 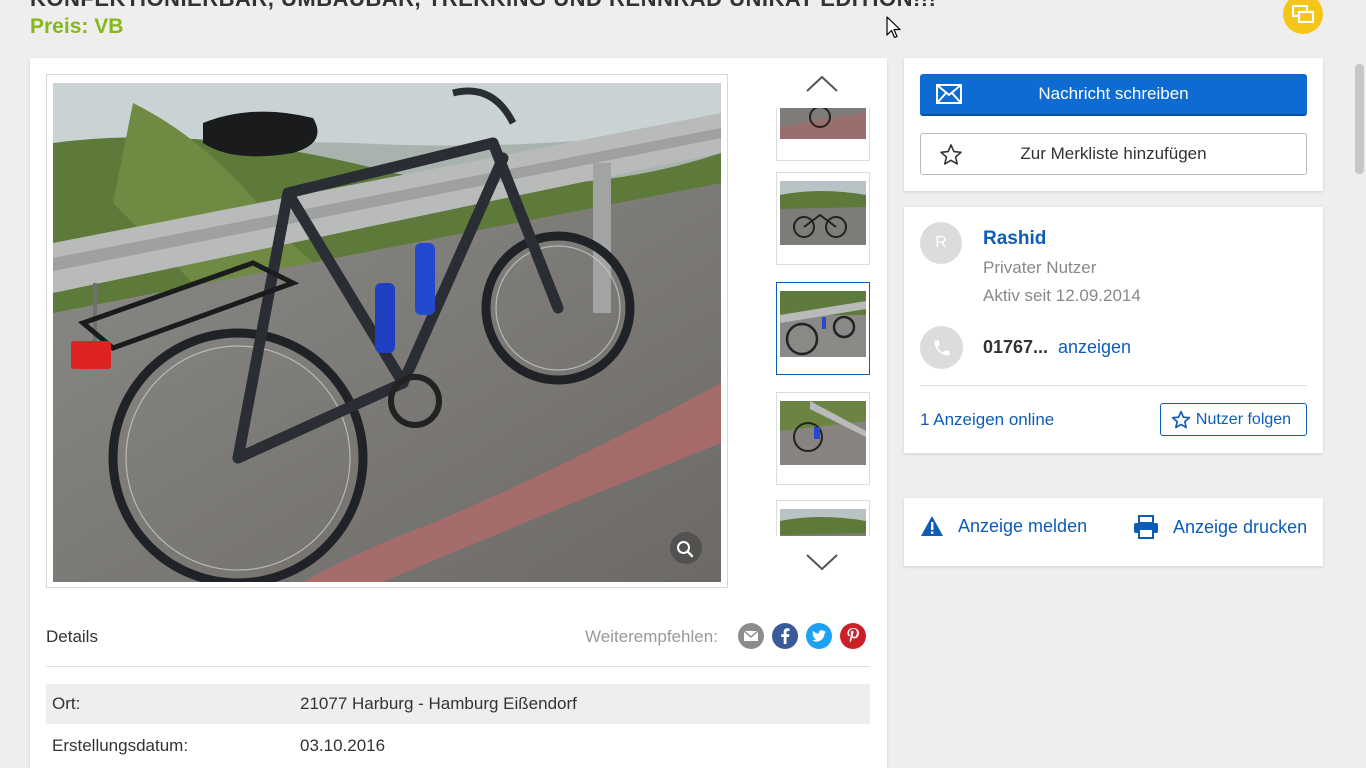 I want to click on phone-icon-circle, so click(x=941, y=347).